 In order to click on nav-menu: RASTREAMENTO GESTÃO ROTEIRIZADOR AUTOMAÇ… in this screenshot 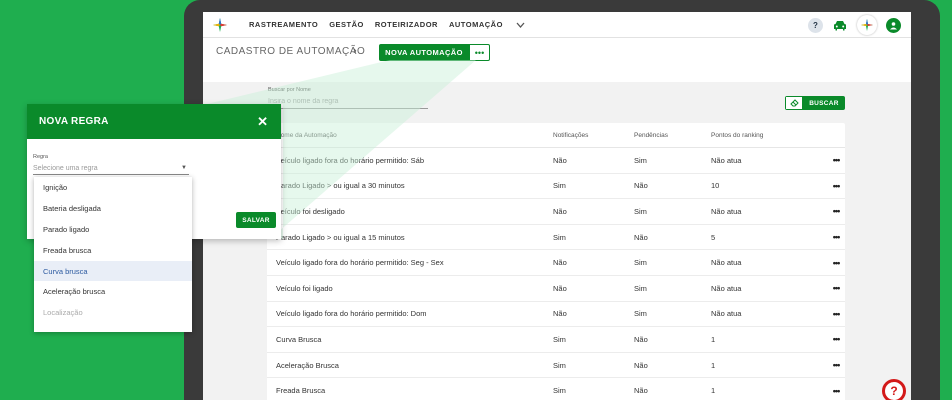, I will do `click(387, 25)`.